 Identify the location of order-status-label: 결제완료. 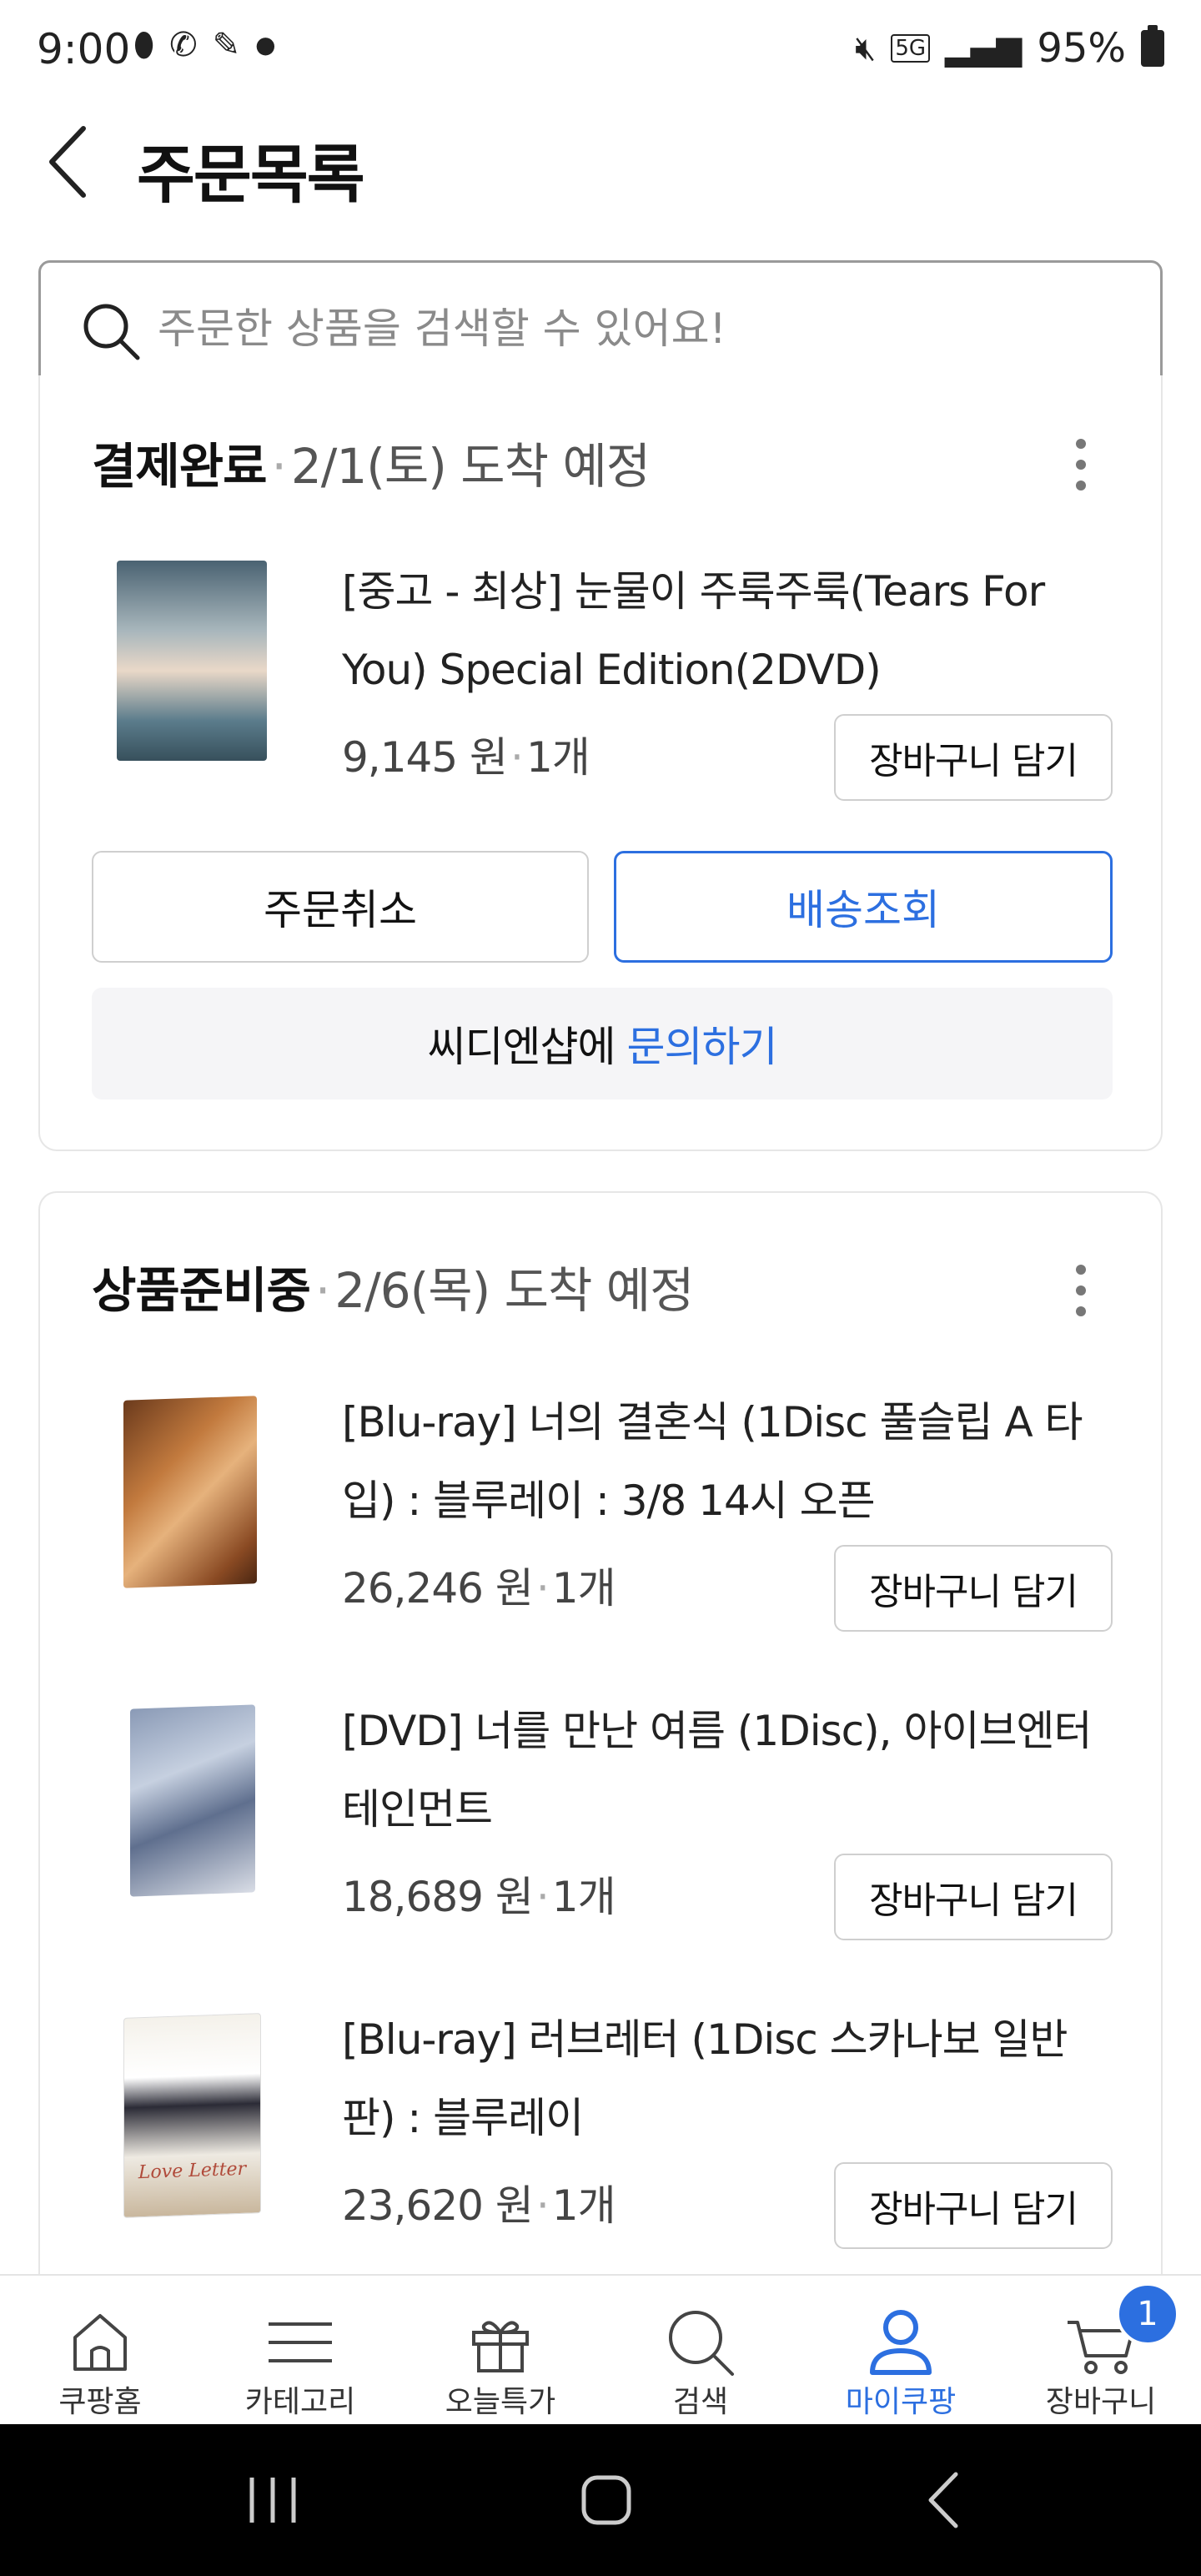
(180, 466).